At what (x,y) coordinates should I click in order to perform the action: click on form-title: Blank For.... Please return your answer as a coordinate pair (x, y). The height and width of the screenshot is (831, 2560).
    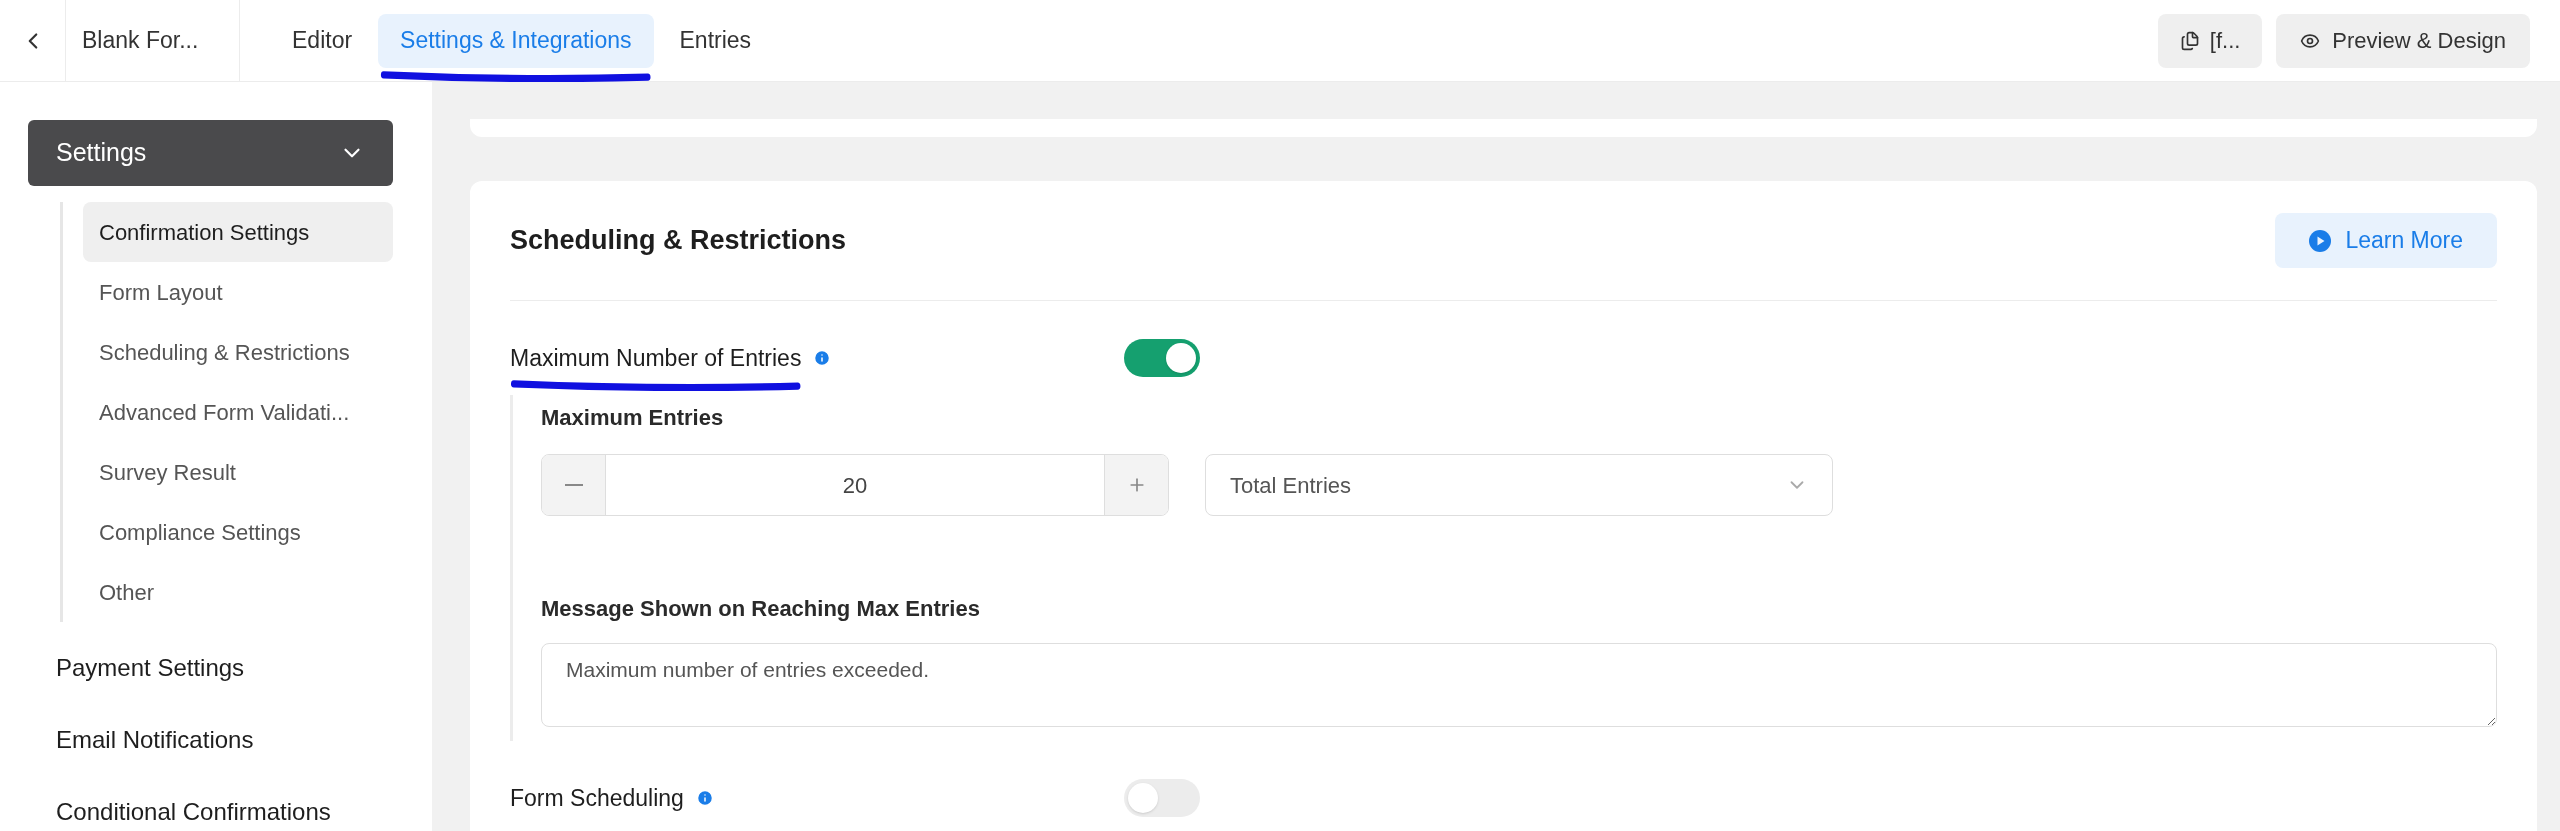
    Looking at the image, I should click on (140, 41).